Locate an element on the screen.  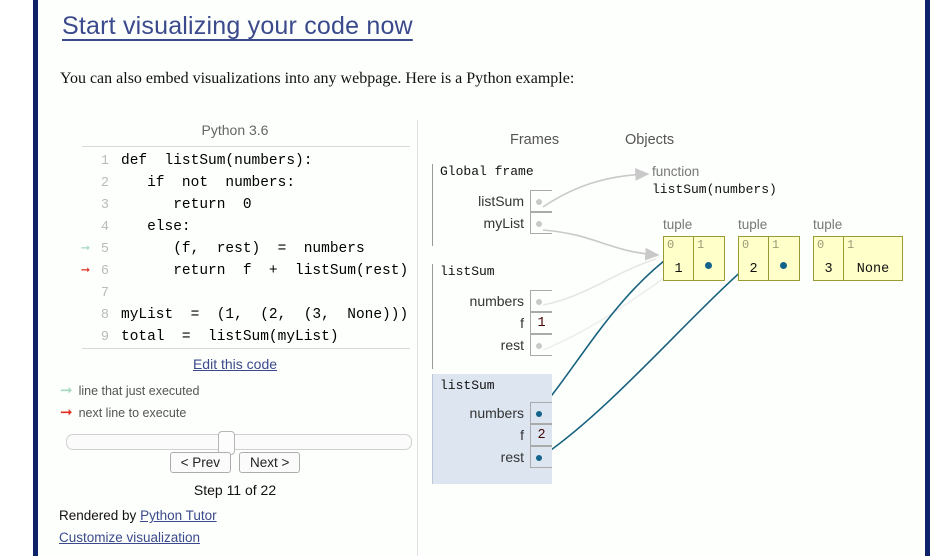
step-slider is located at coordinates (239, 443).